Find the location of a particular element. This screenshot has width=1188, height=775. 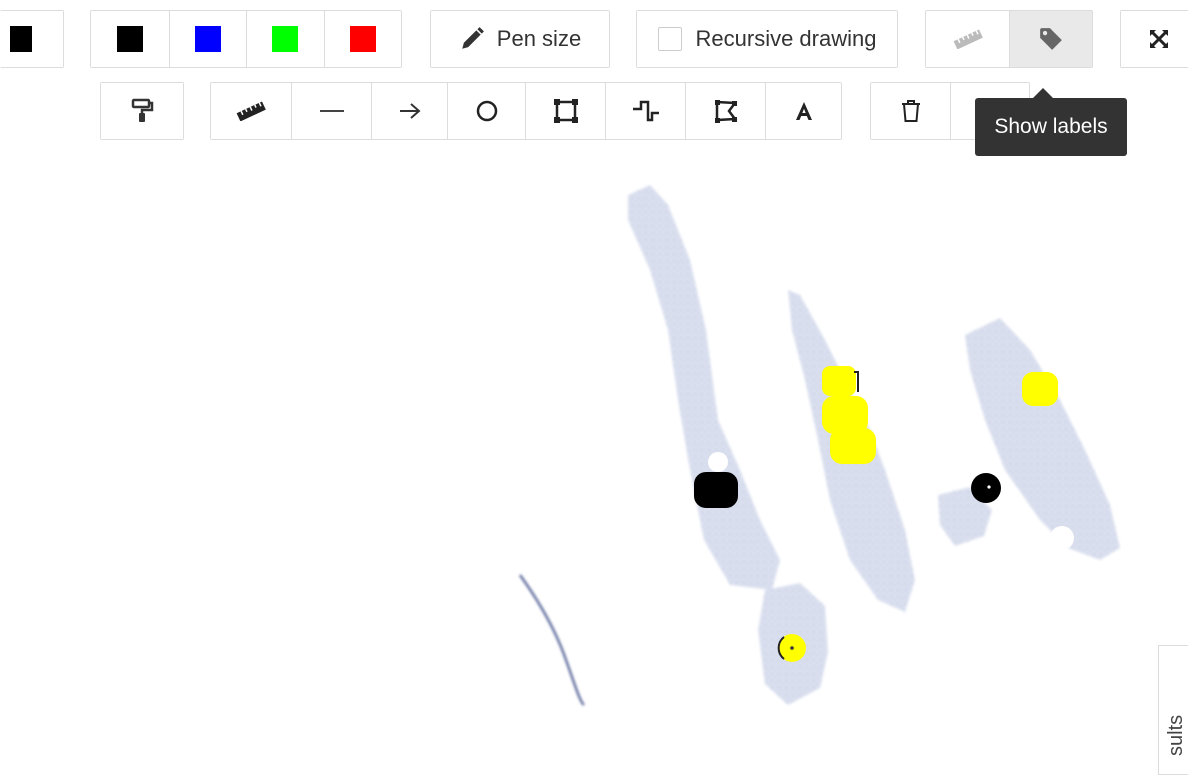

ruler-toggle-icon is located at coordinates (968, 39).